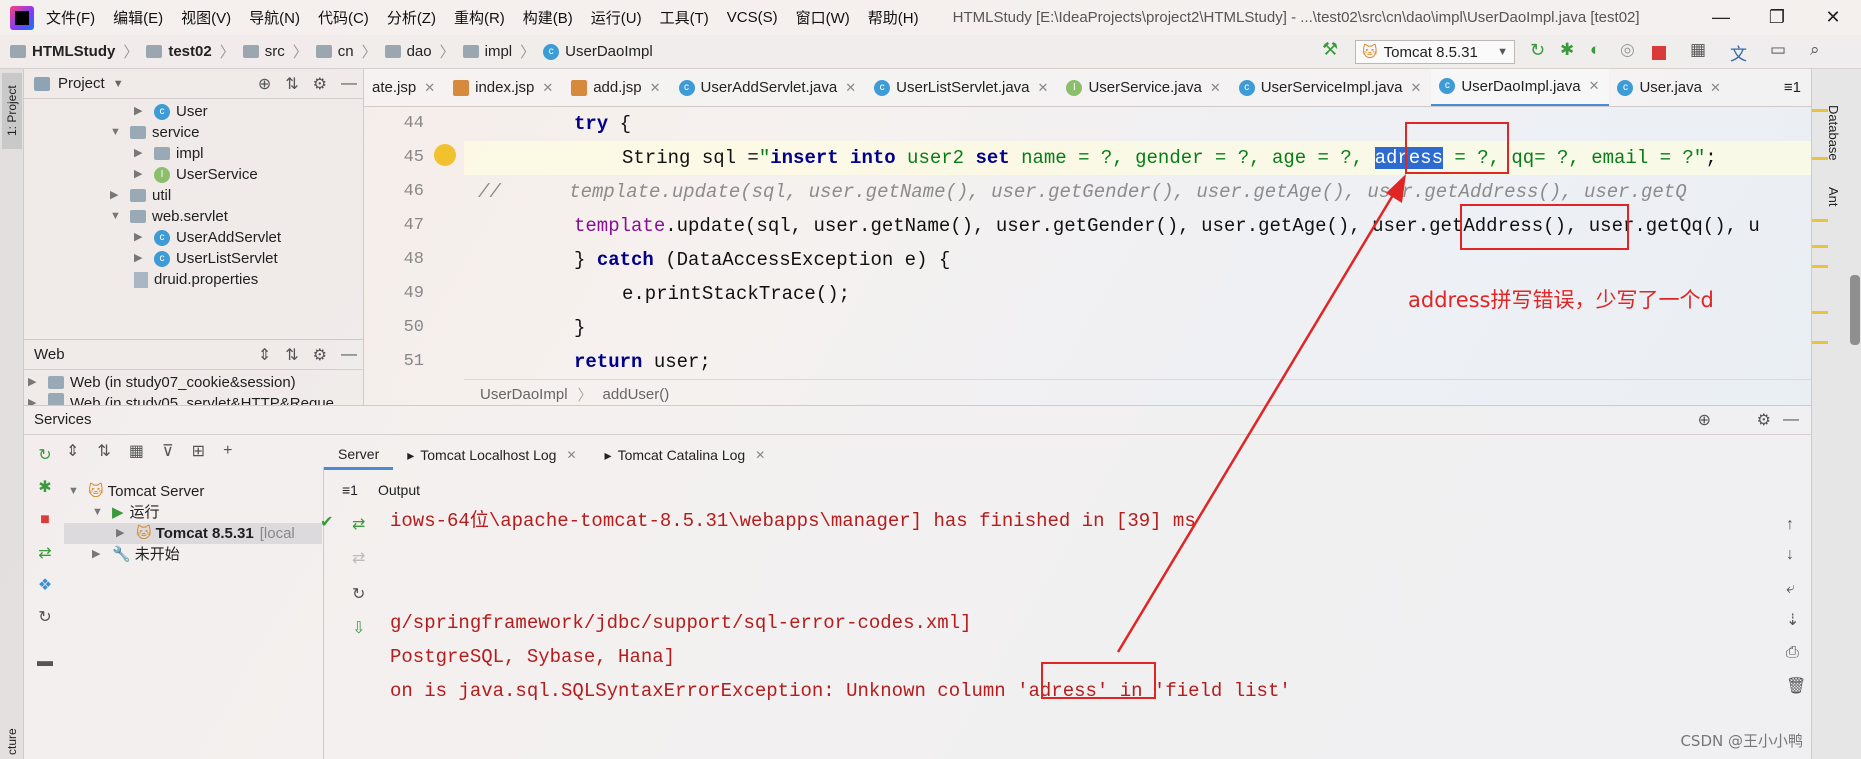 The width and height of the screenshot is (1861, 759). What do you see at coordinates (1396, 188) in the screenshot?
I see `arrow-head` at bounding box center [1396, 188].